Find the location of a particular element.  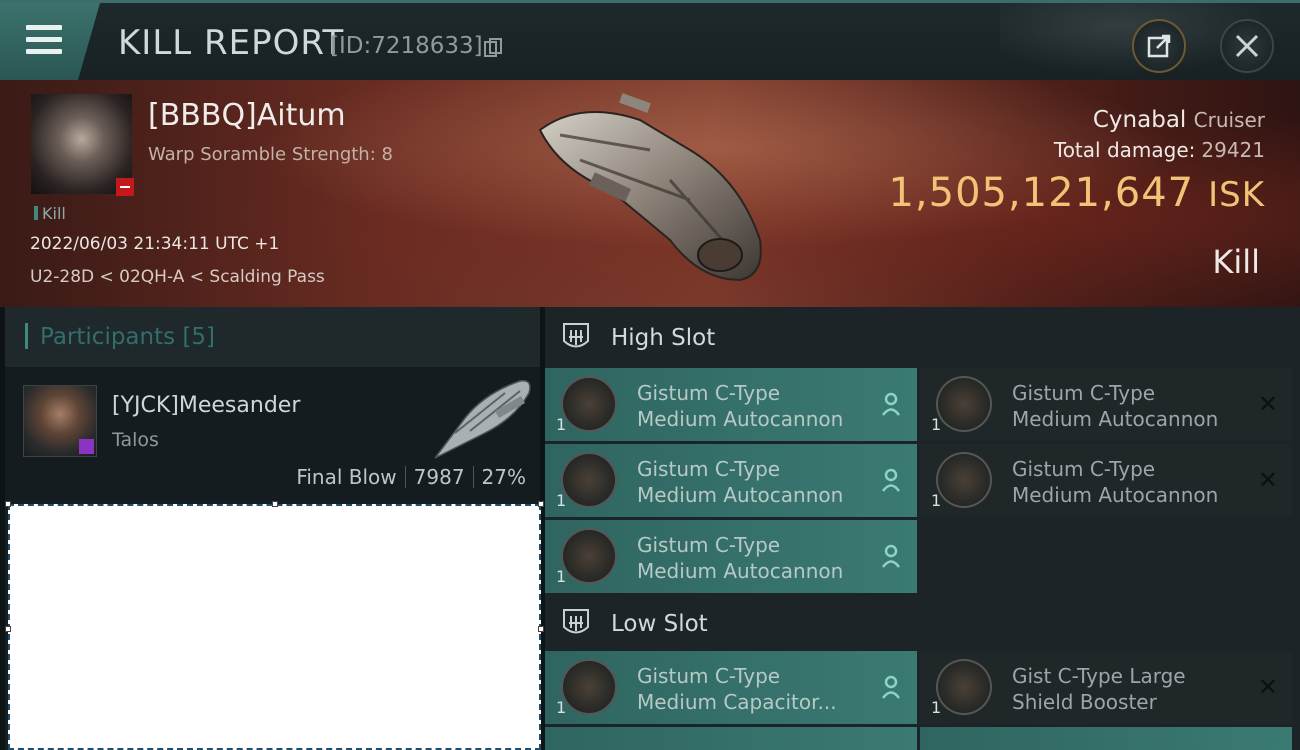

low-slot-title: Low Slot is located at coordinates (659, 624).